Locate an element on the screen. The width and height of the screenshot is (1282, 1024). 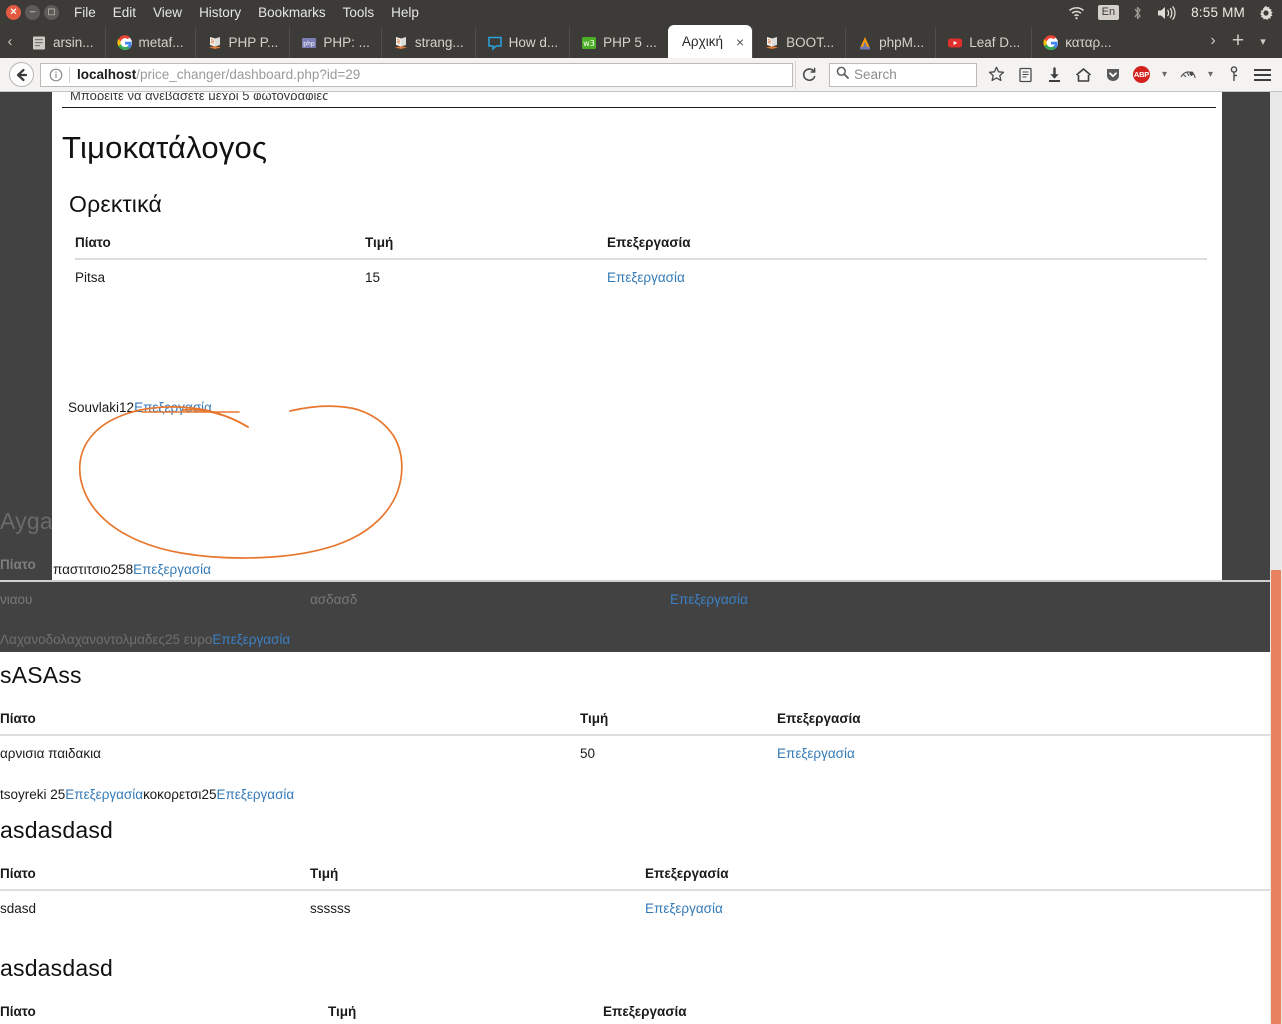
window-maximize-button: ◻ is located at coordinates (51, 12).